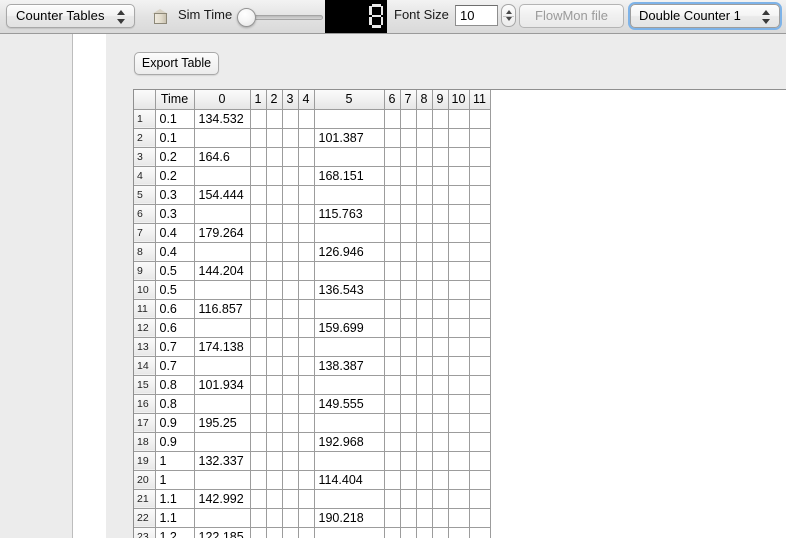 This screenshot has width=786, height=538. Describe the element at coordinates (476, 15) in the screenshot. I see `font-size-input: 10` at that location.